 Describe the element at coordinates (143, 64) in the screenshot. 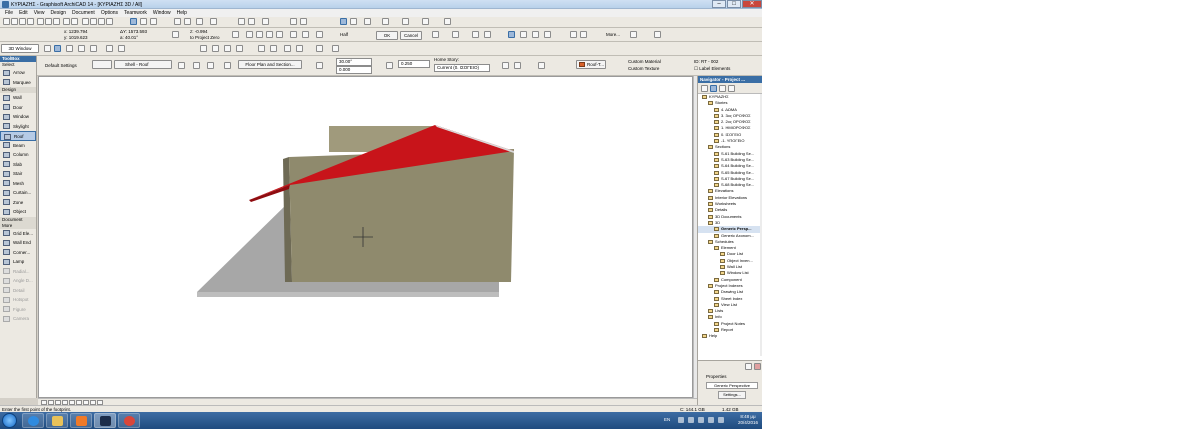

I see `shell-roof-dropdown: Shell - Roof` at that location.